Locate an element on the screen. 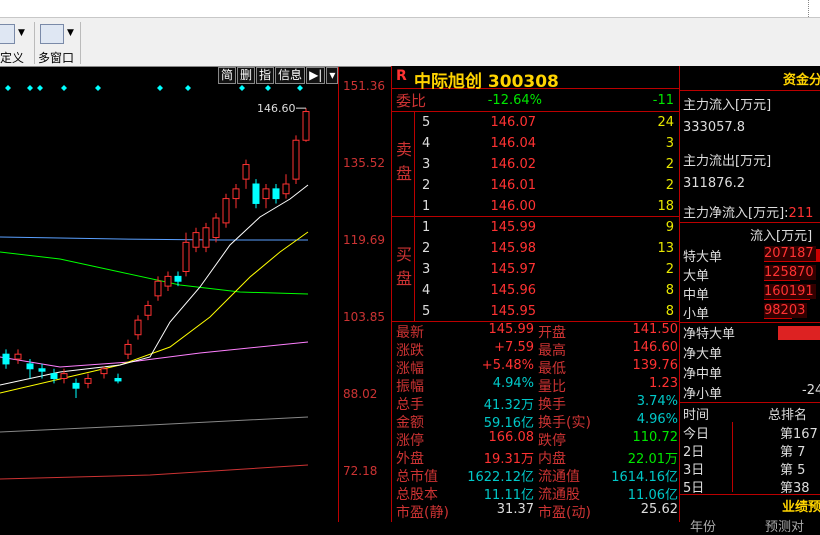  stat-value: 3.74% is located at coordinates (657, 401).